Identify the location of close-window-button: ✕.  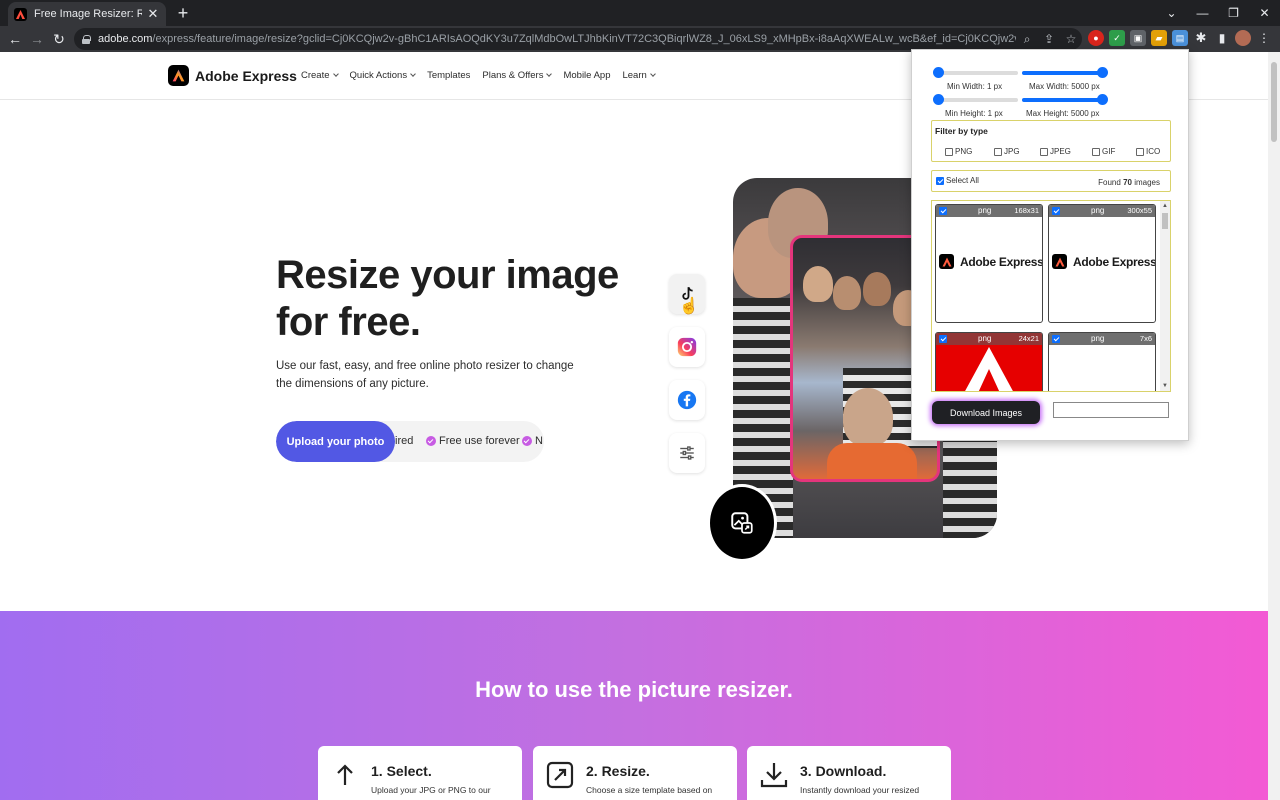
(1264, 13).